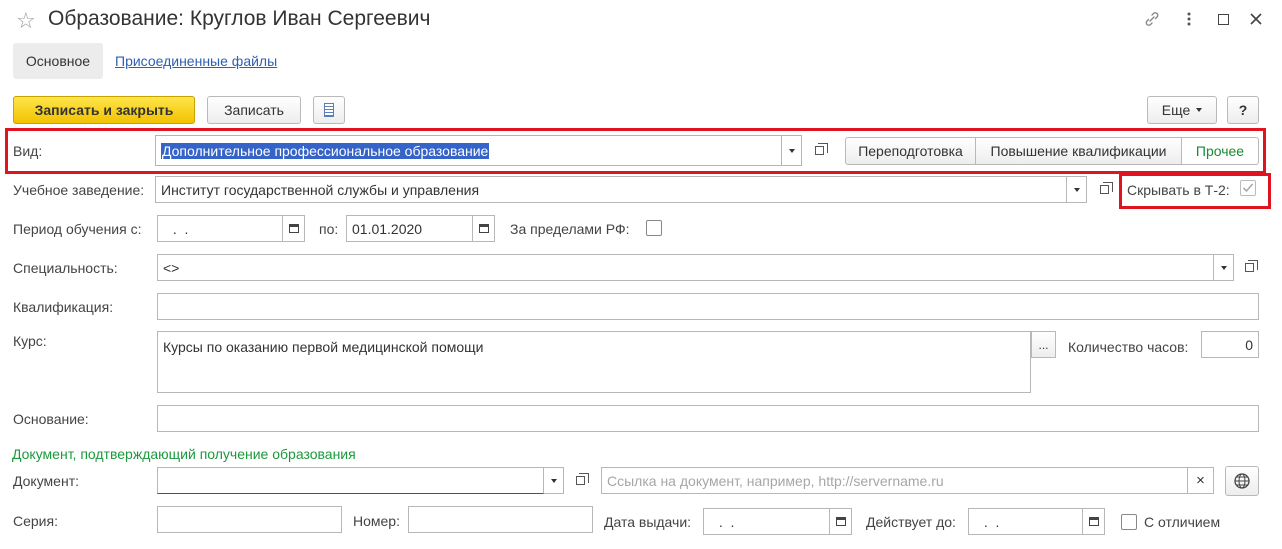  What do you see at coordinates (500, 519) in the screenshot?
I see `number-field` at bounding box center [500, 519].